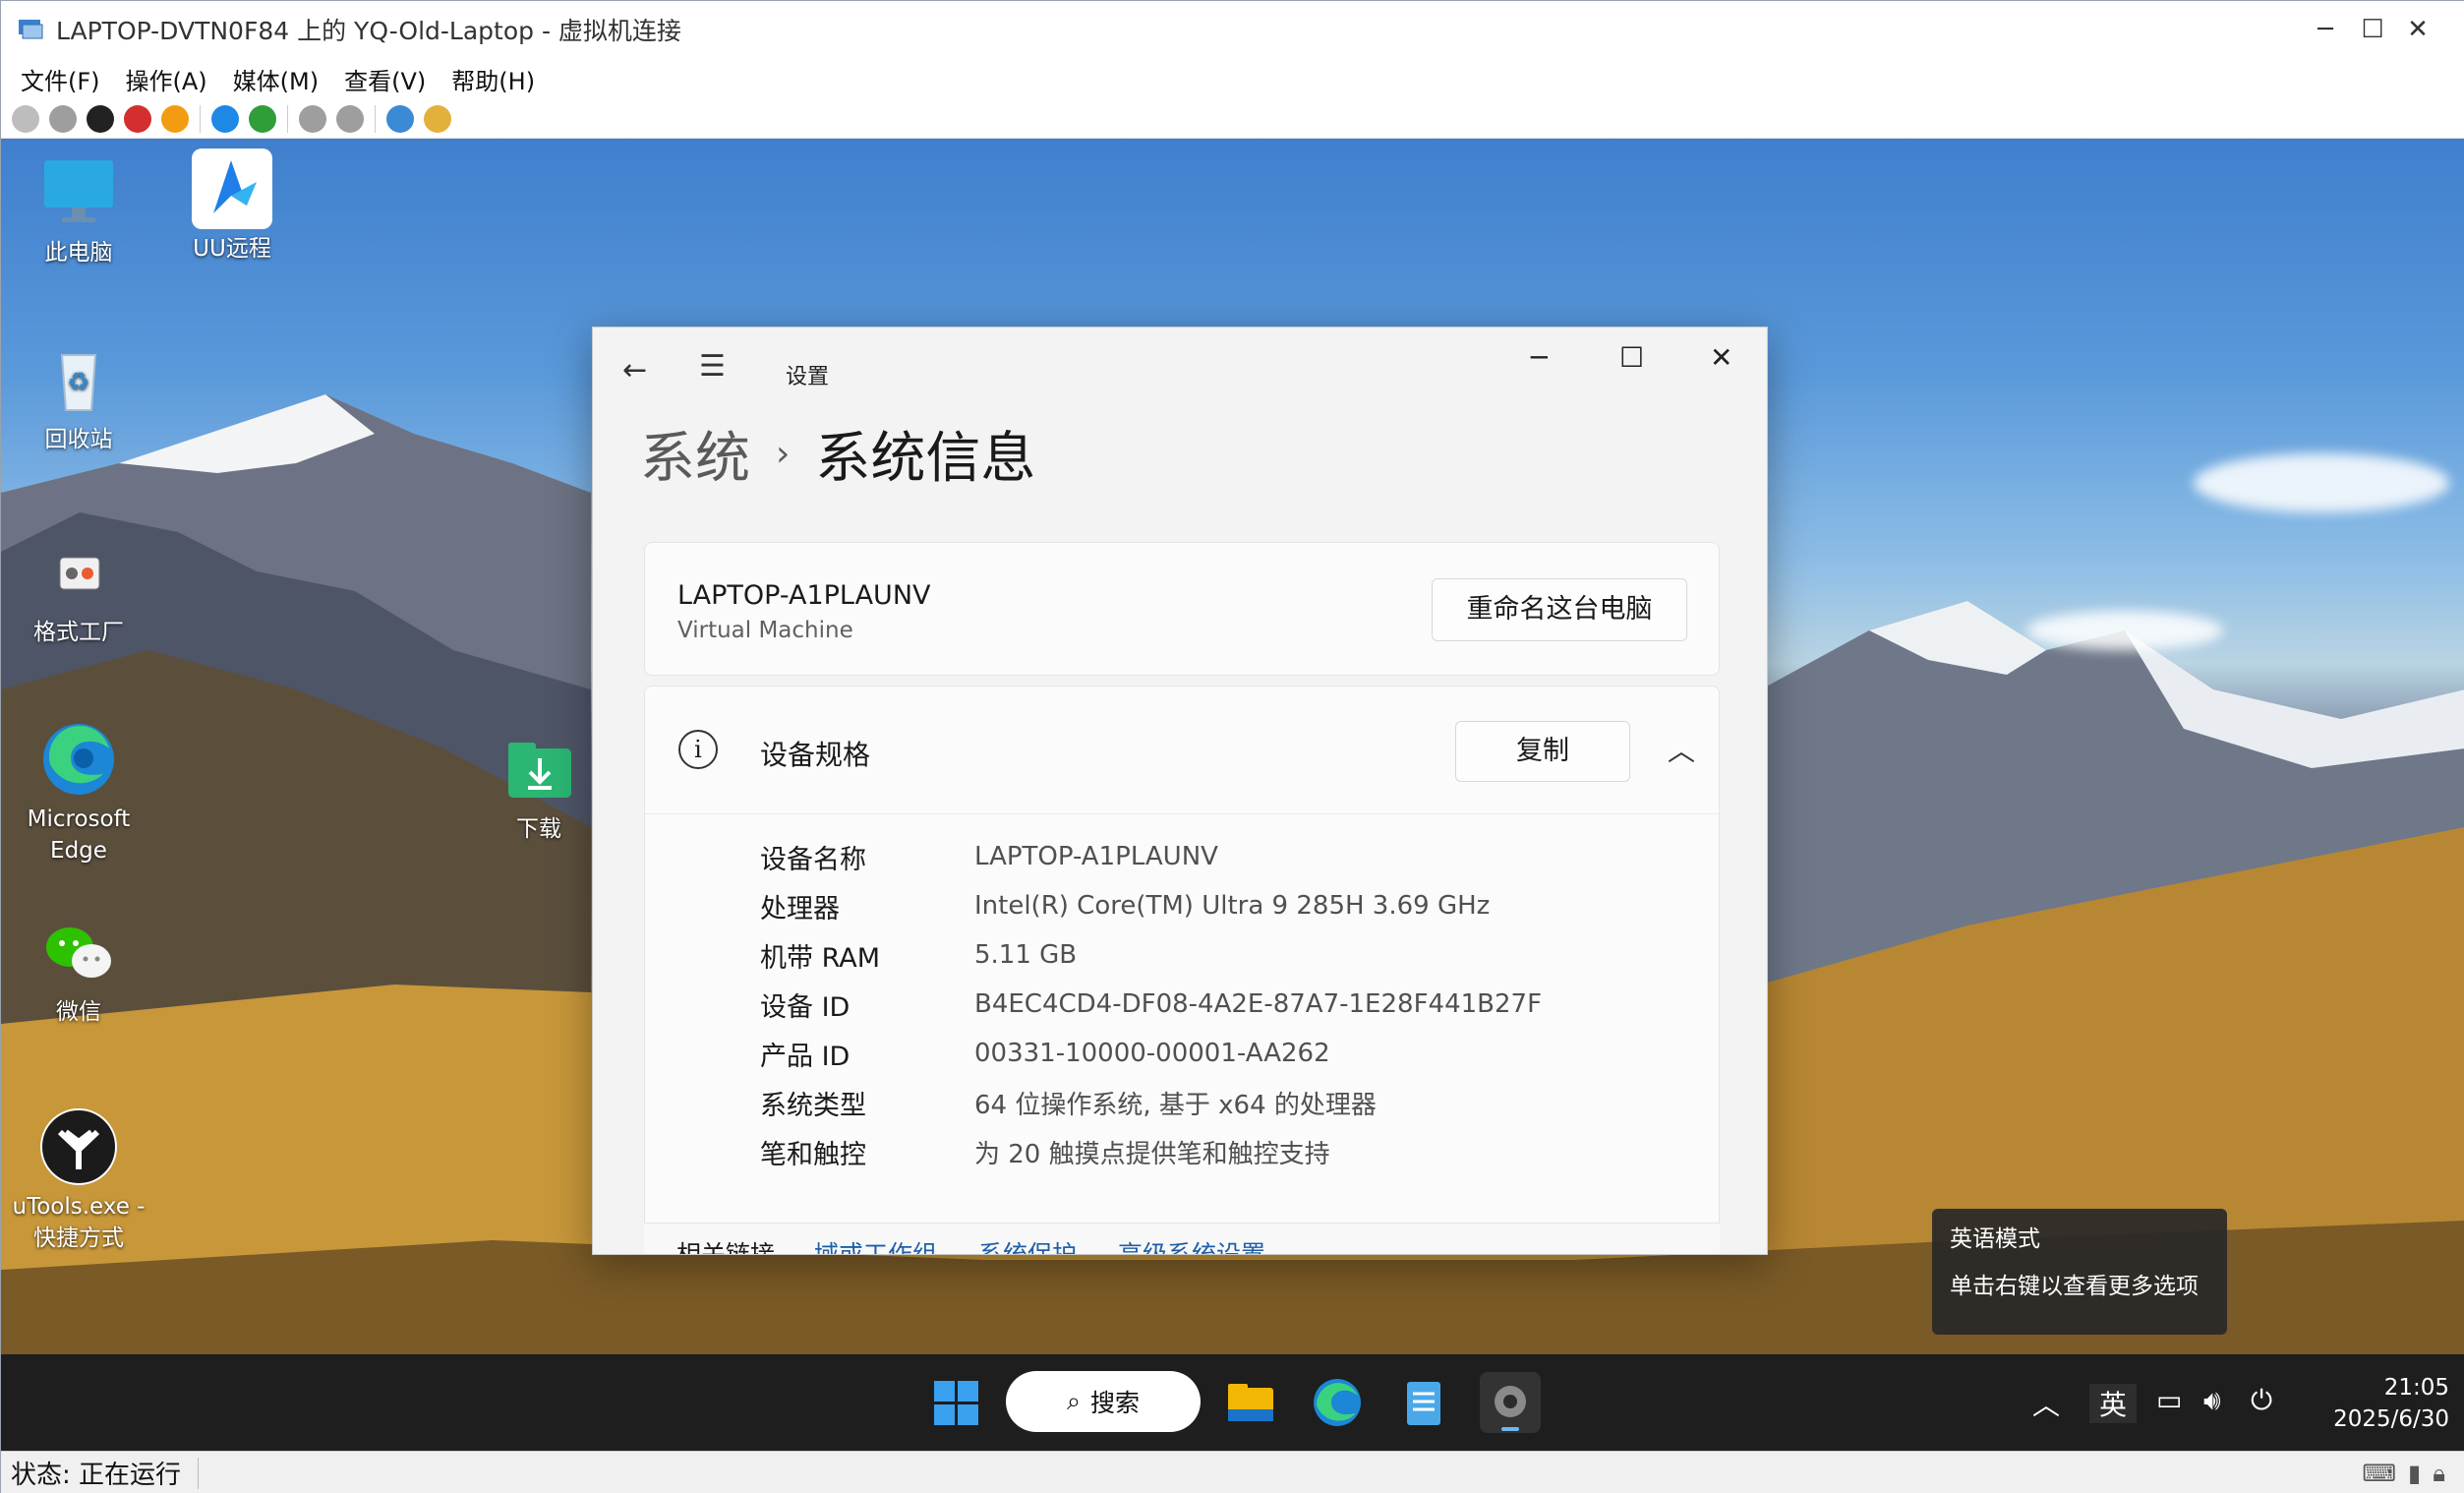 This screenshot has width=2464, height=1493. What do you see at coordinates (808, 377) in the screenshot?
I see `settings-app-title: 设置` at bounding box center [808, 377].